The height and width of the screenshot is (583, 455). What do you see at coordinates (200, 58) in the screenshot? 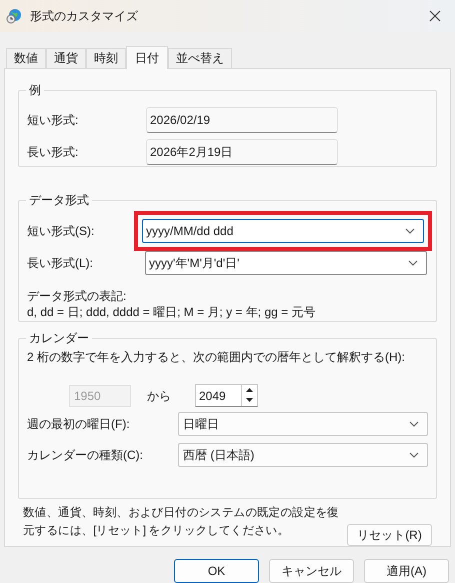
I see `tab: 並べ替え` at bounding box center [200, 58].